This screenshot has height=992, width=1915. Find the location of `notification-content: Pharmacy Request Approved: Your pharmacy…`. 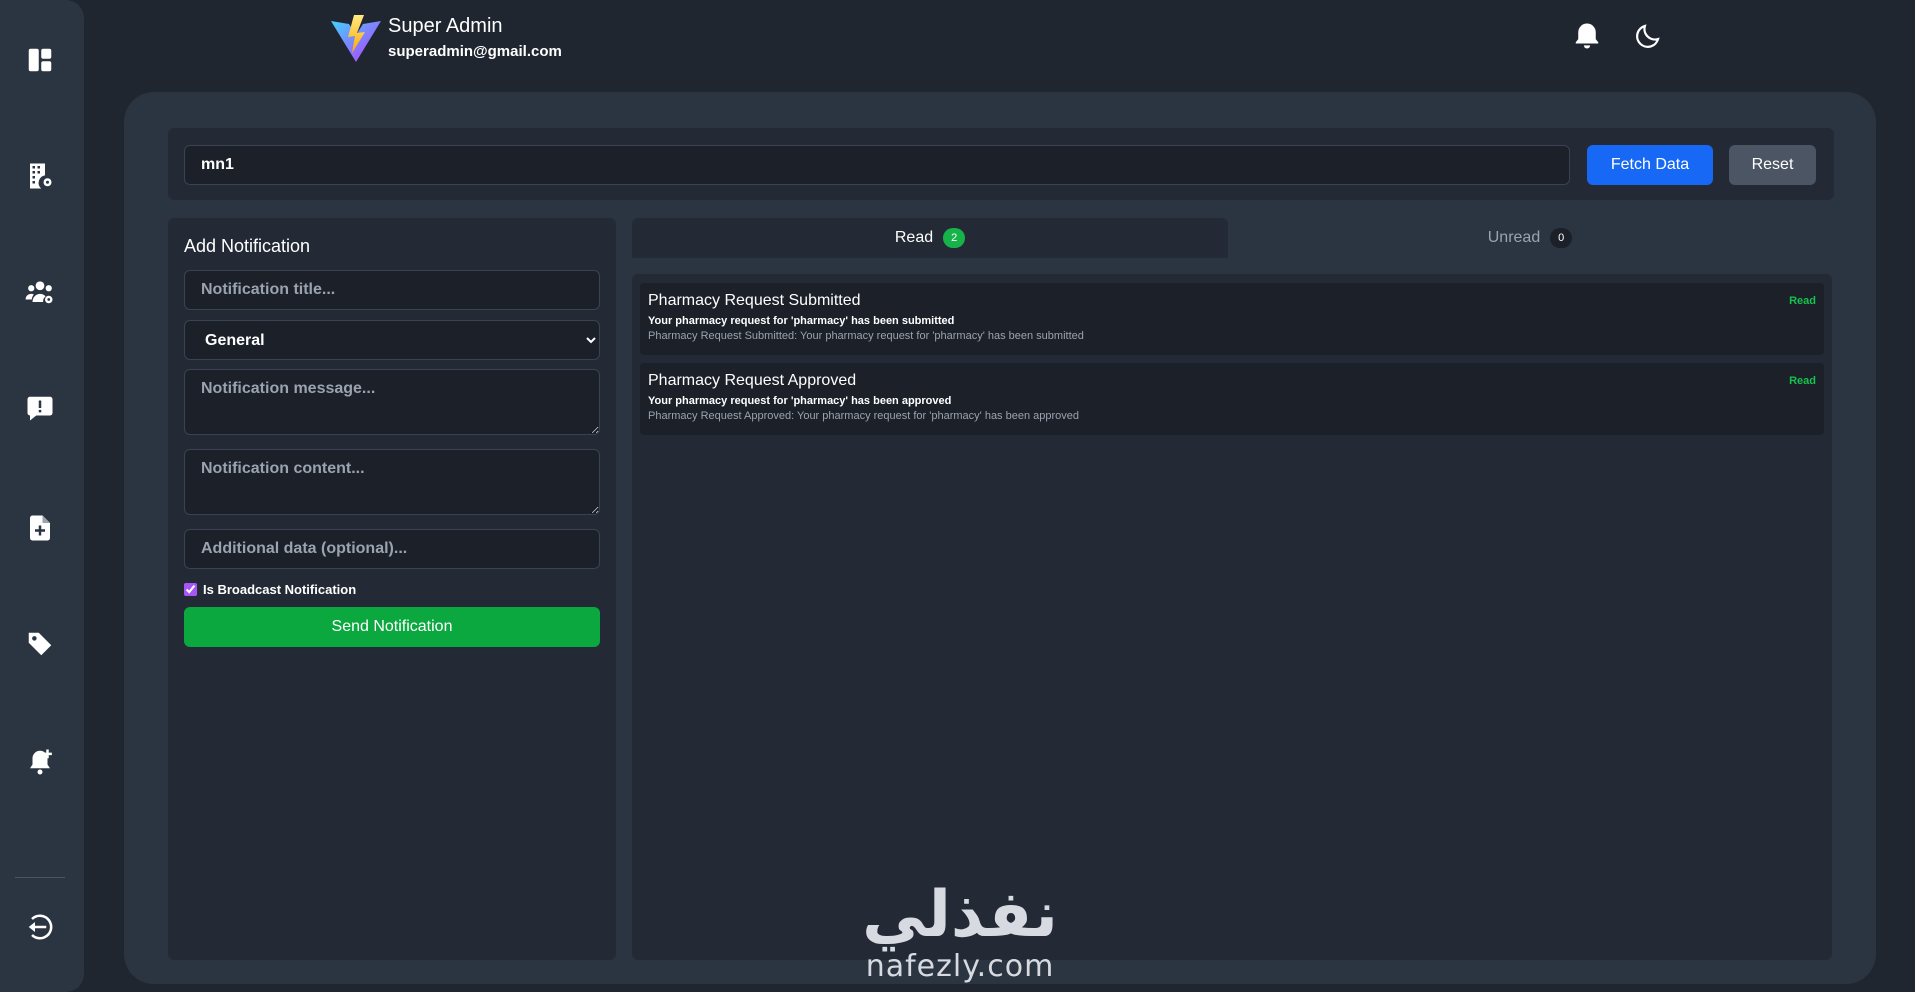

notification-content: Pharmacy Request Approved: Your pharmacy… is located at coordinates (864, 416).